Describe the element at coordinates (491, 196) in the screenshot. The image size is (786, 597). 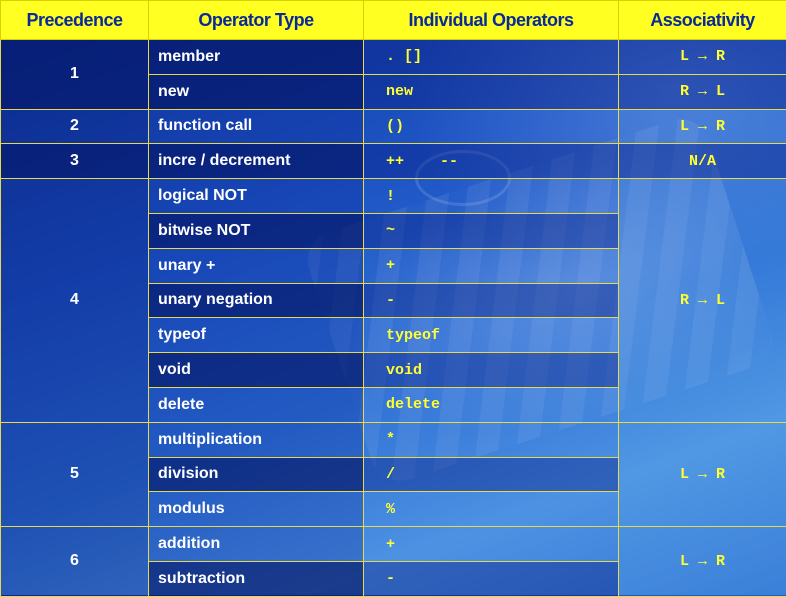
I see `operators-cell: !` at that location.